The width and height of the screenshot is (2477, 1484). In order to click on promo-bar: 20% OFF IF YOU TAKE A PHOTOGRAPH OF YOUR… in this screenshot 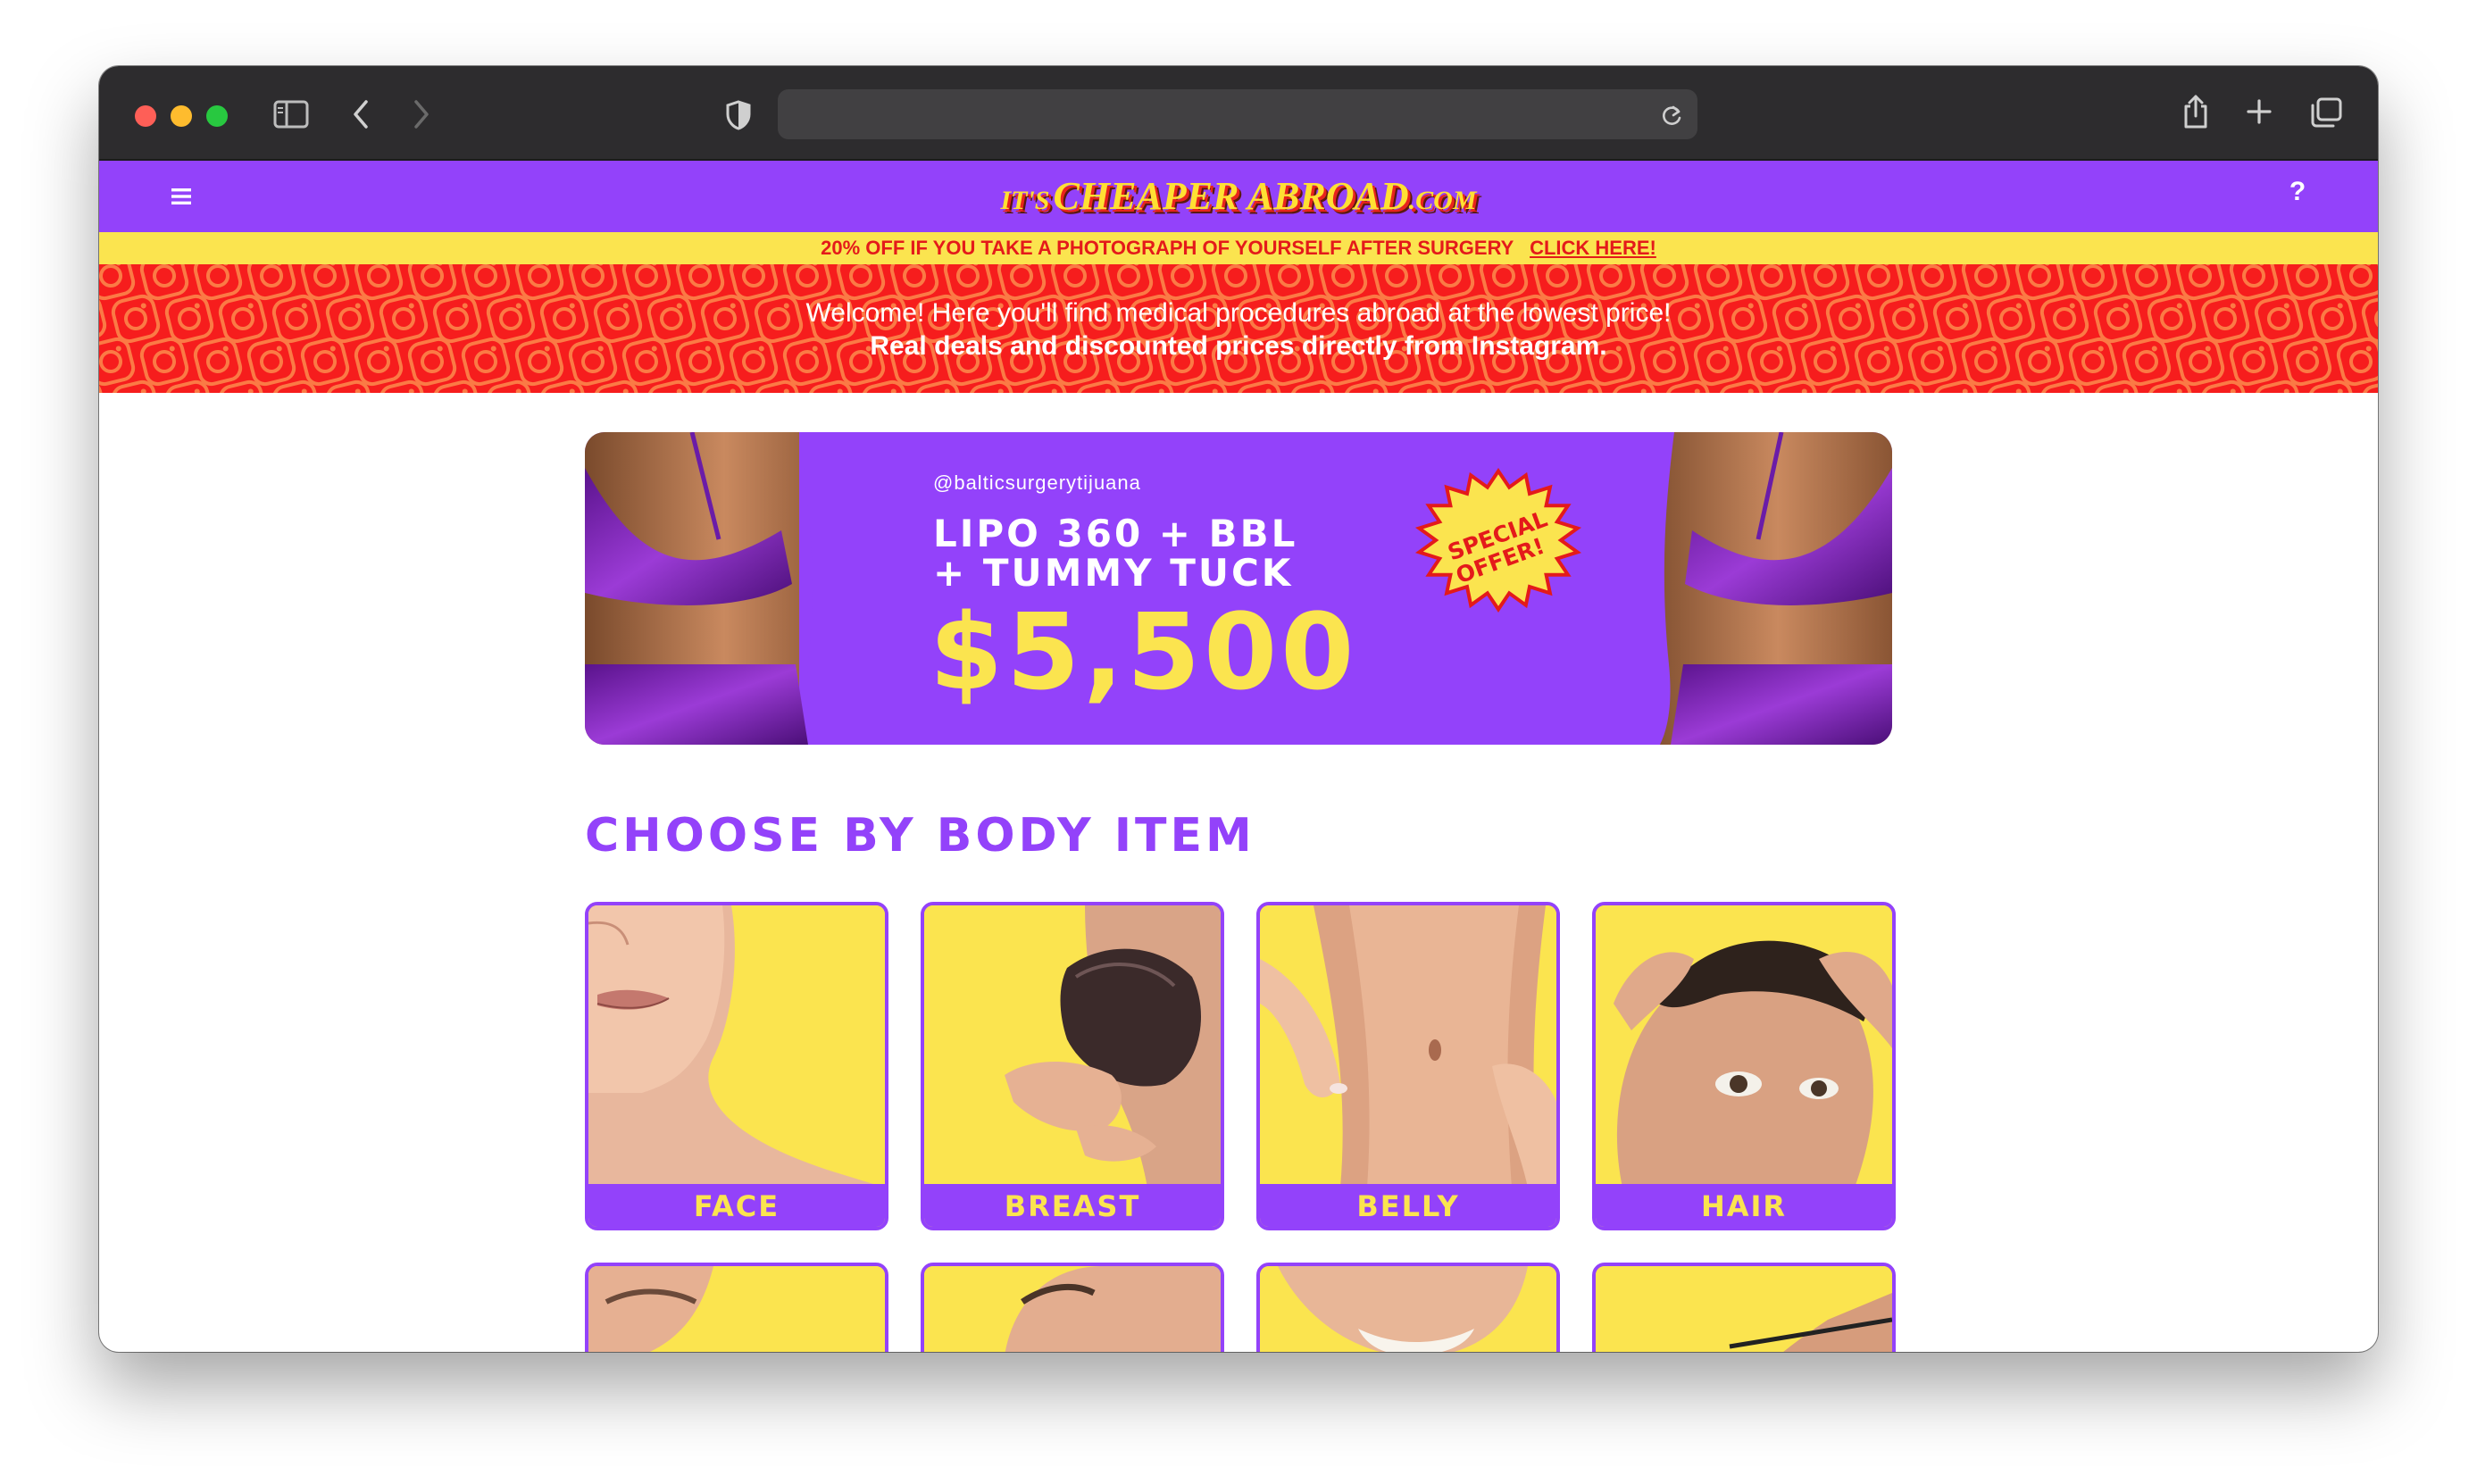, I will do `click(1238, 248)`.